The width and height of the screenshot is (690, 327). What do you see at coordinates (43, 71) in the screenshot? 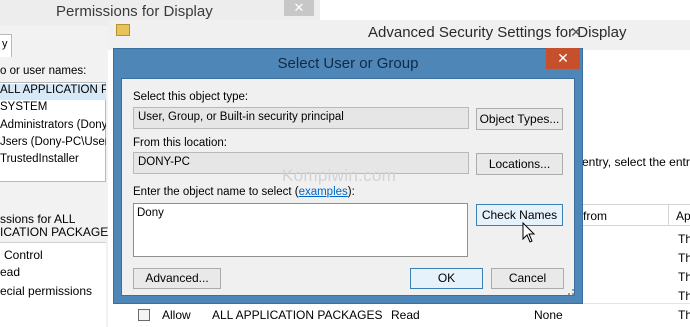
I see `group-names-label: o or user names:` at bounding box center [43, 71].